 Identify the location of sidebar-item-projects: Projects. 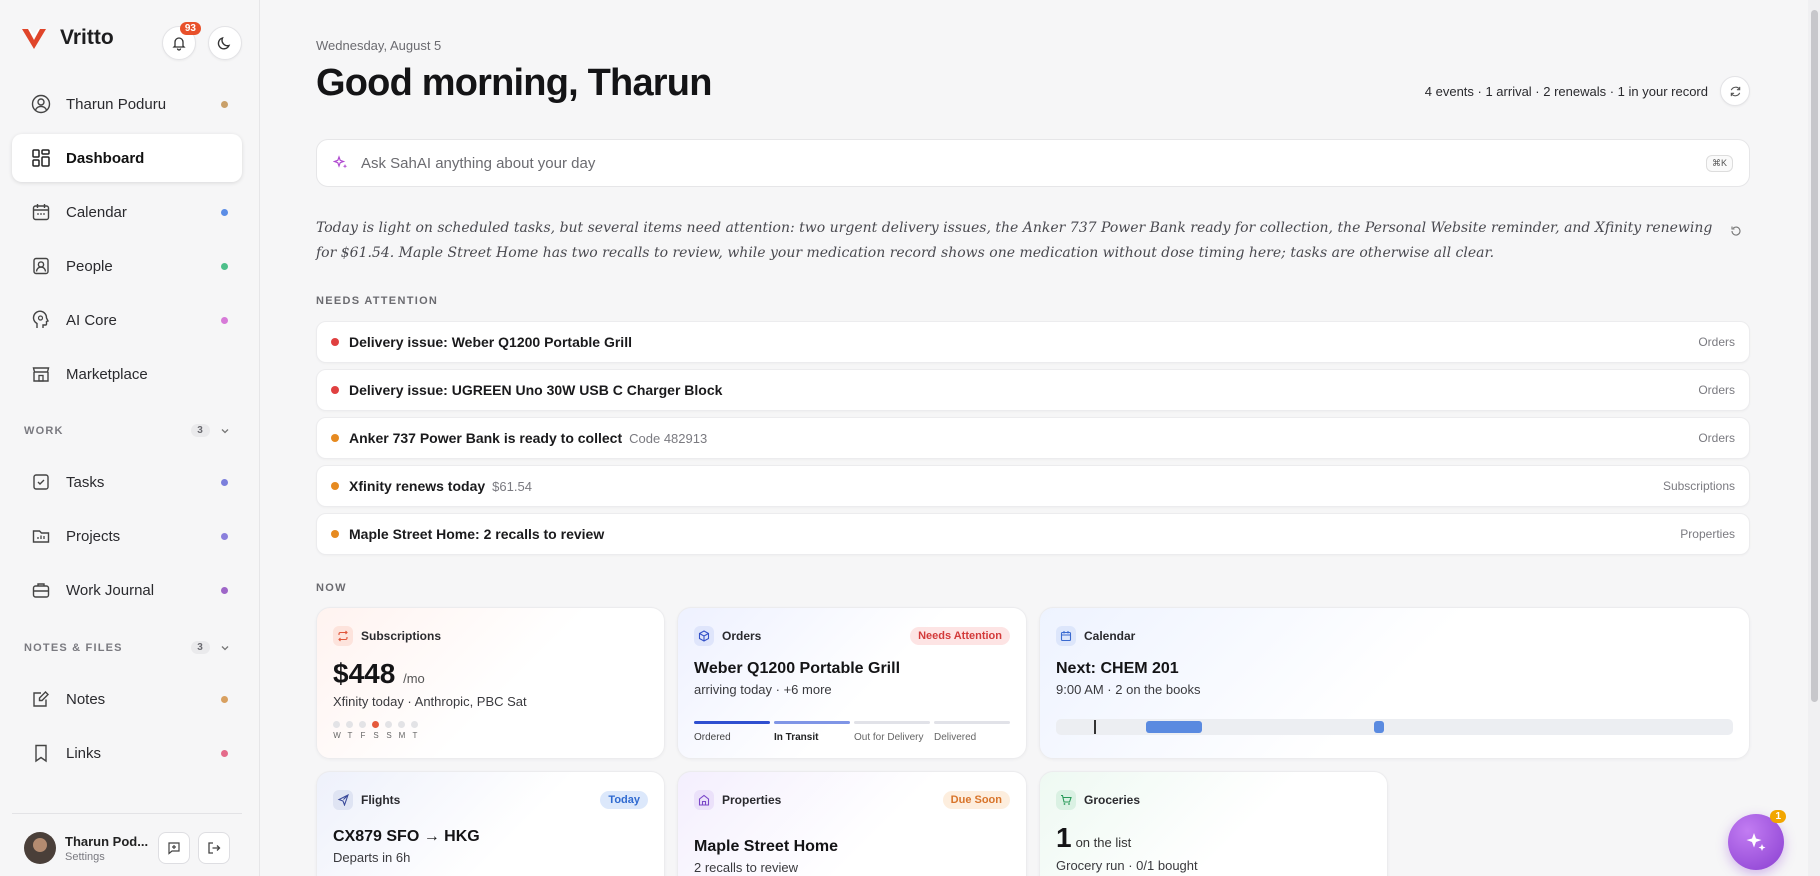
(127, 536).